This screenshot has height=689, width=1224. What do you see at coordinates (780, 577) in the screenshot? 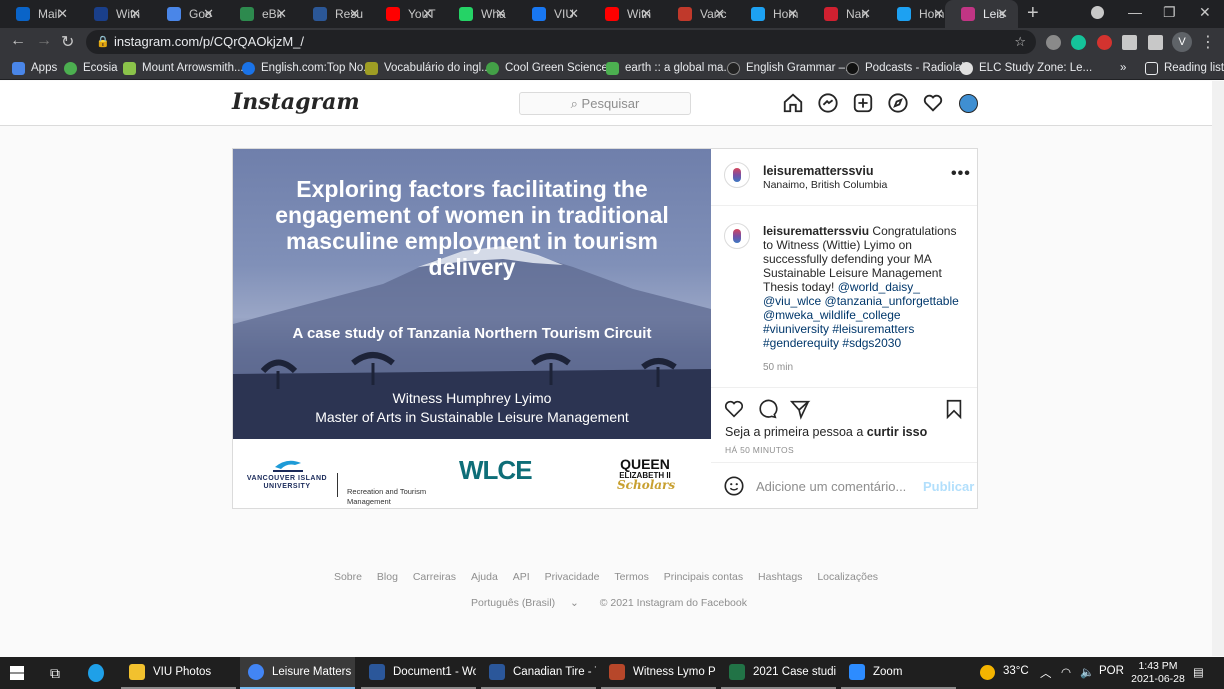
I see `footer-link: Hashtags` at bounding box center [780, 577].